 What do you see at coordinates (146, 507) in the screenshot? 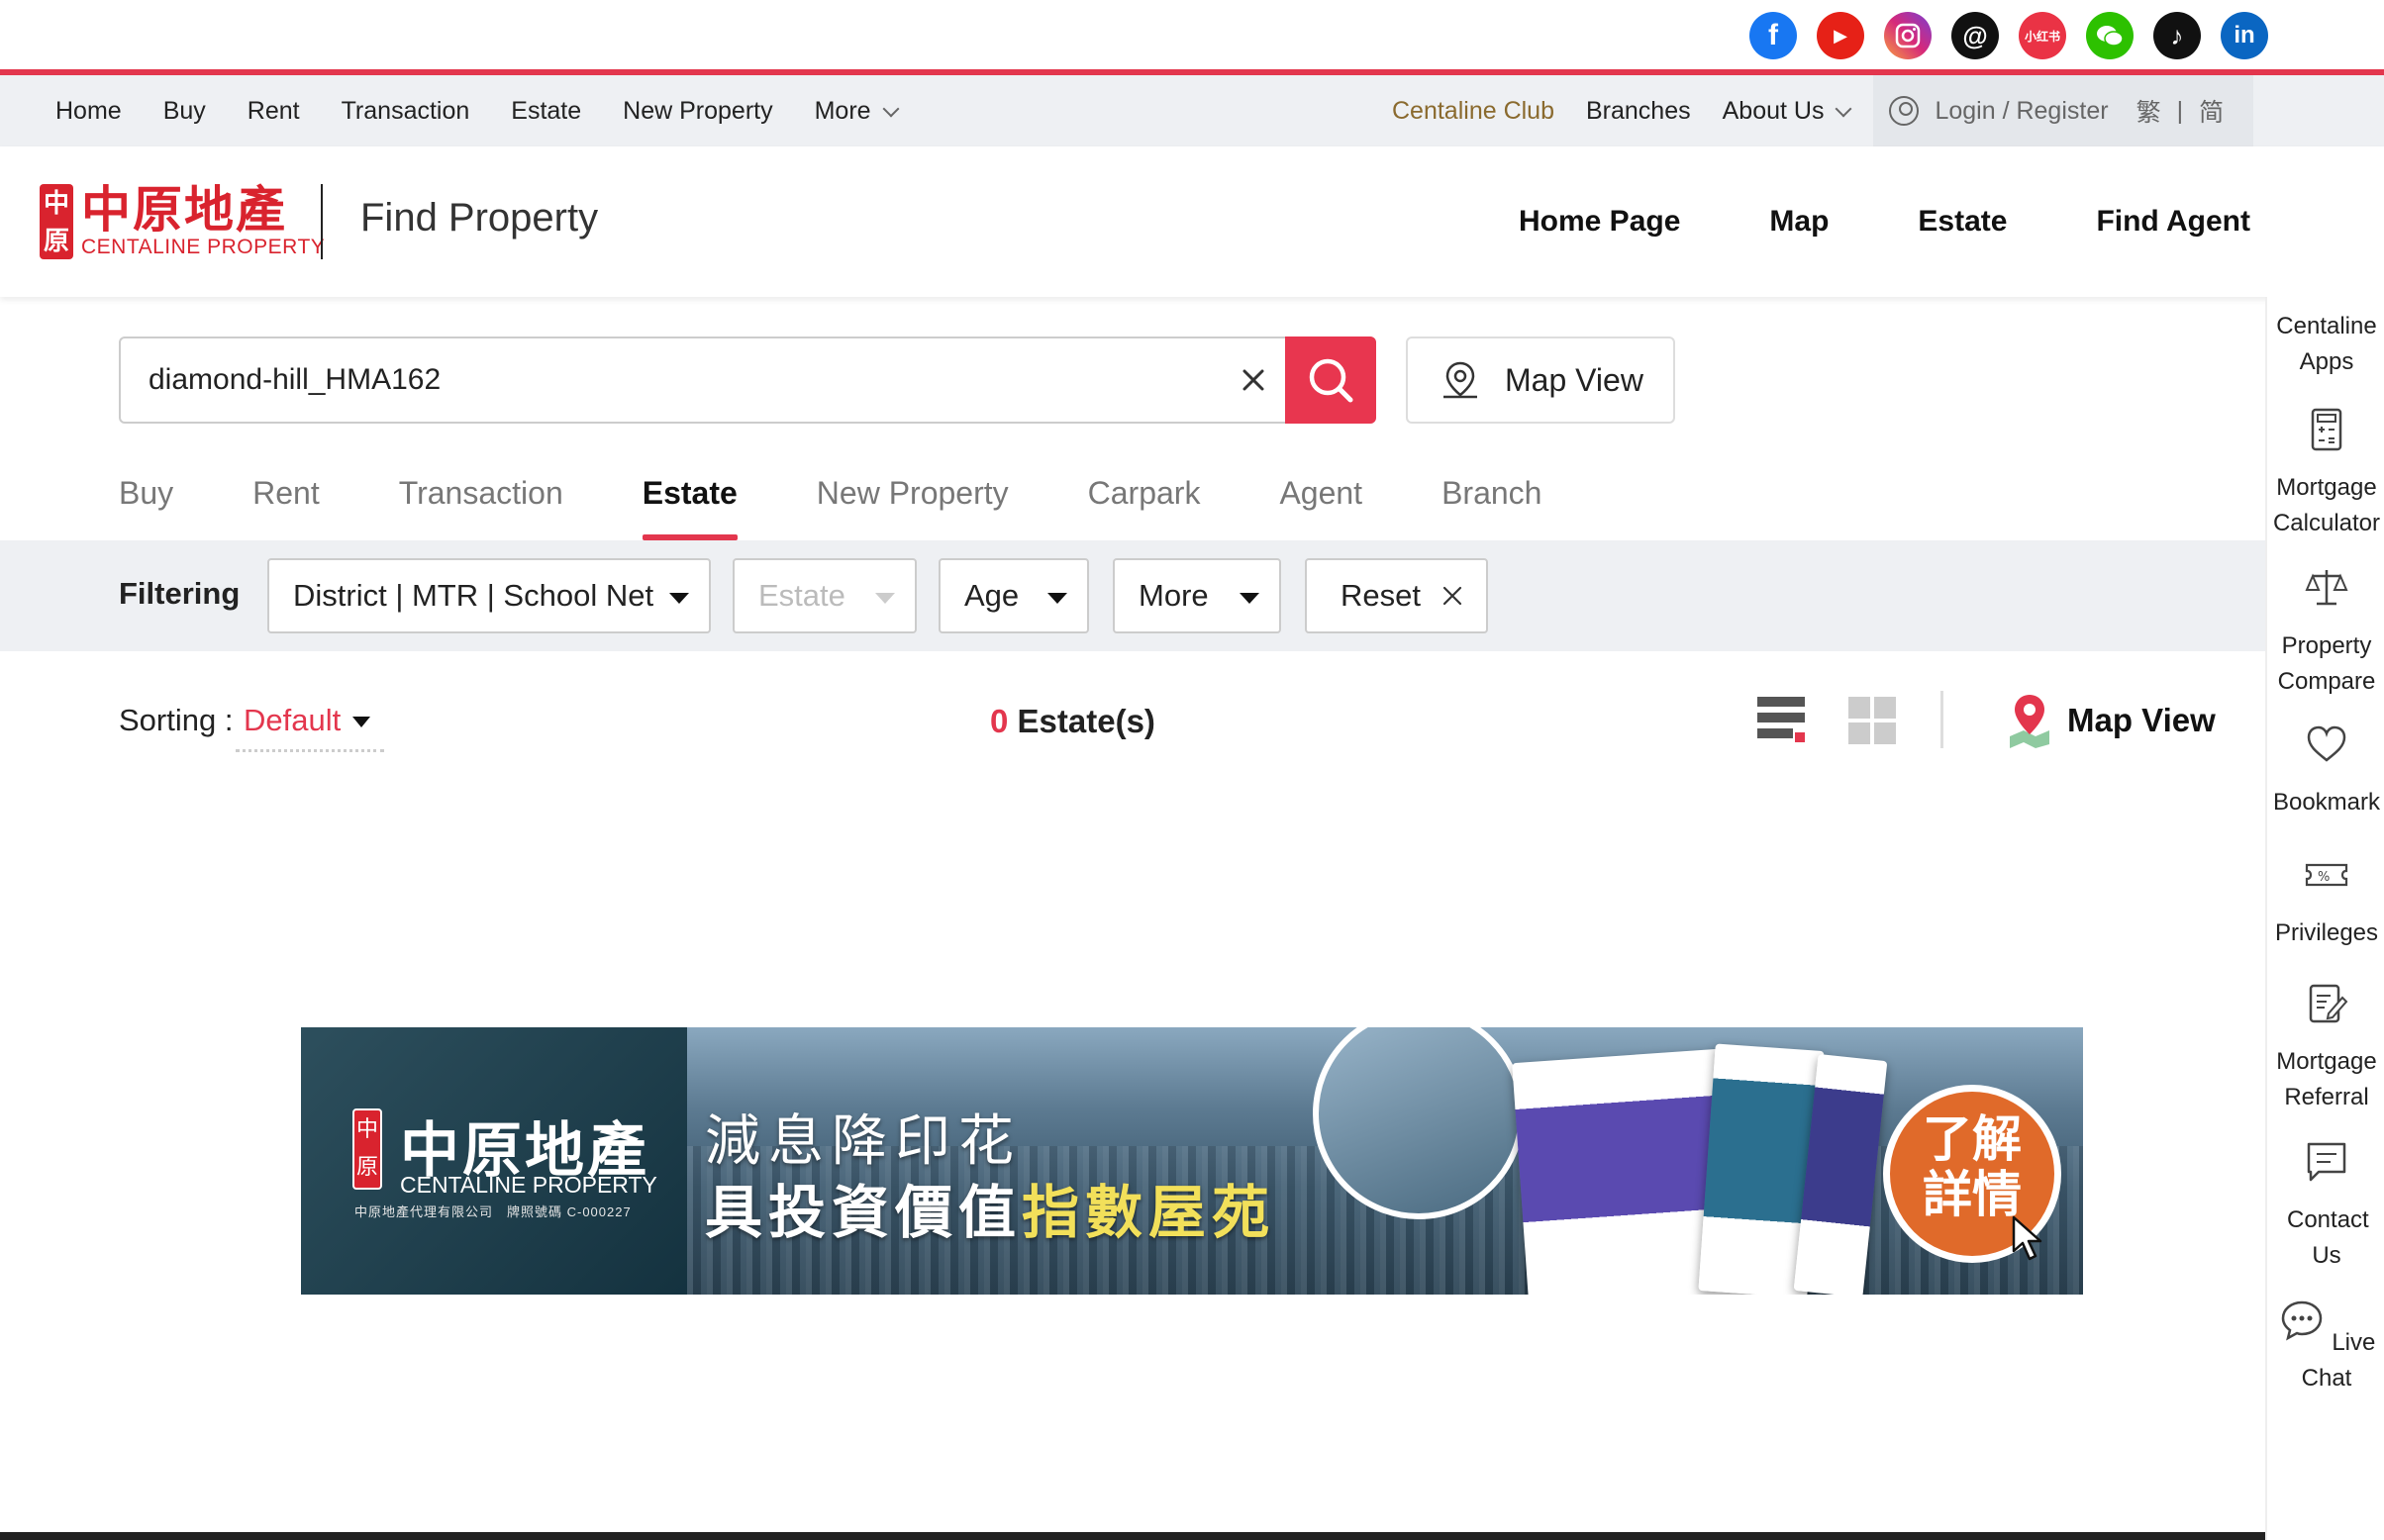
I see `tab-buy: Buy` at bounding box center [146, 507].